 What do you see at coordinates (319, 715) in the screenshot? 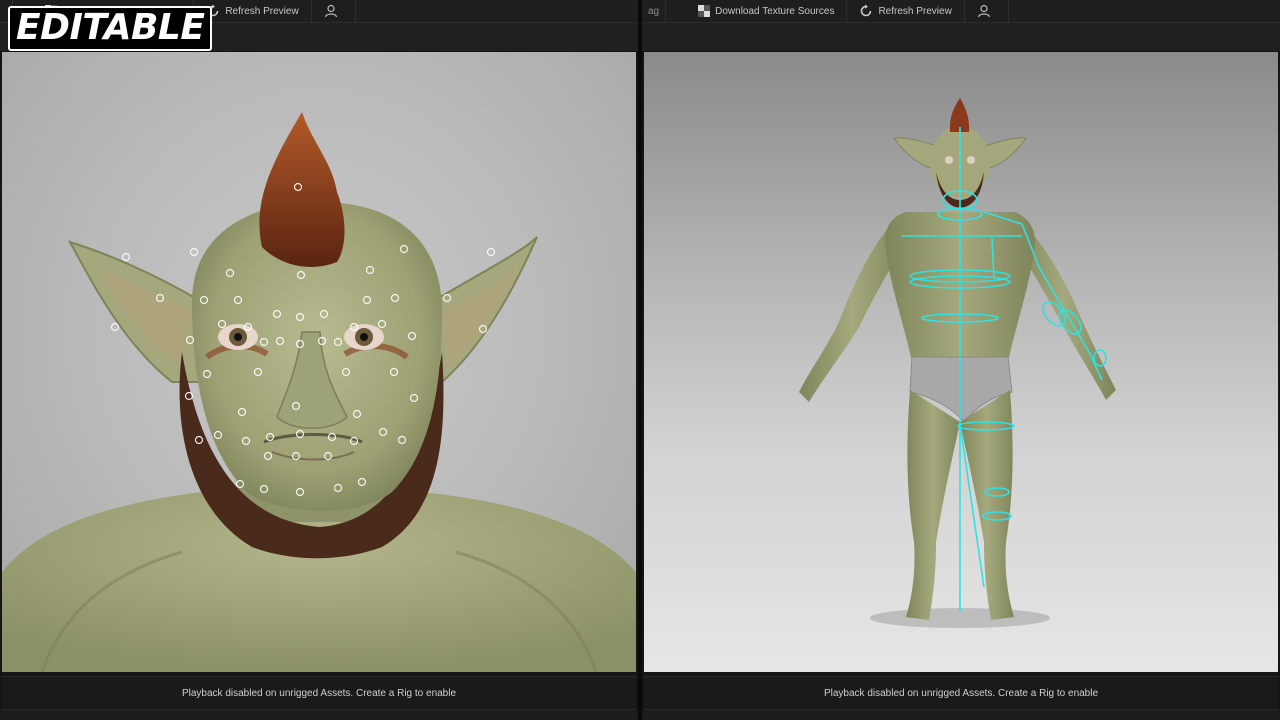
I see `left-bottom-strip` at bounding box center [319, 715].